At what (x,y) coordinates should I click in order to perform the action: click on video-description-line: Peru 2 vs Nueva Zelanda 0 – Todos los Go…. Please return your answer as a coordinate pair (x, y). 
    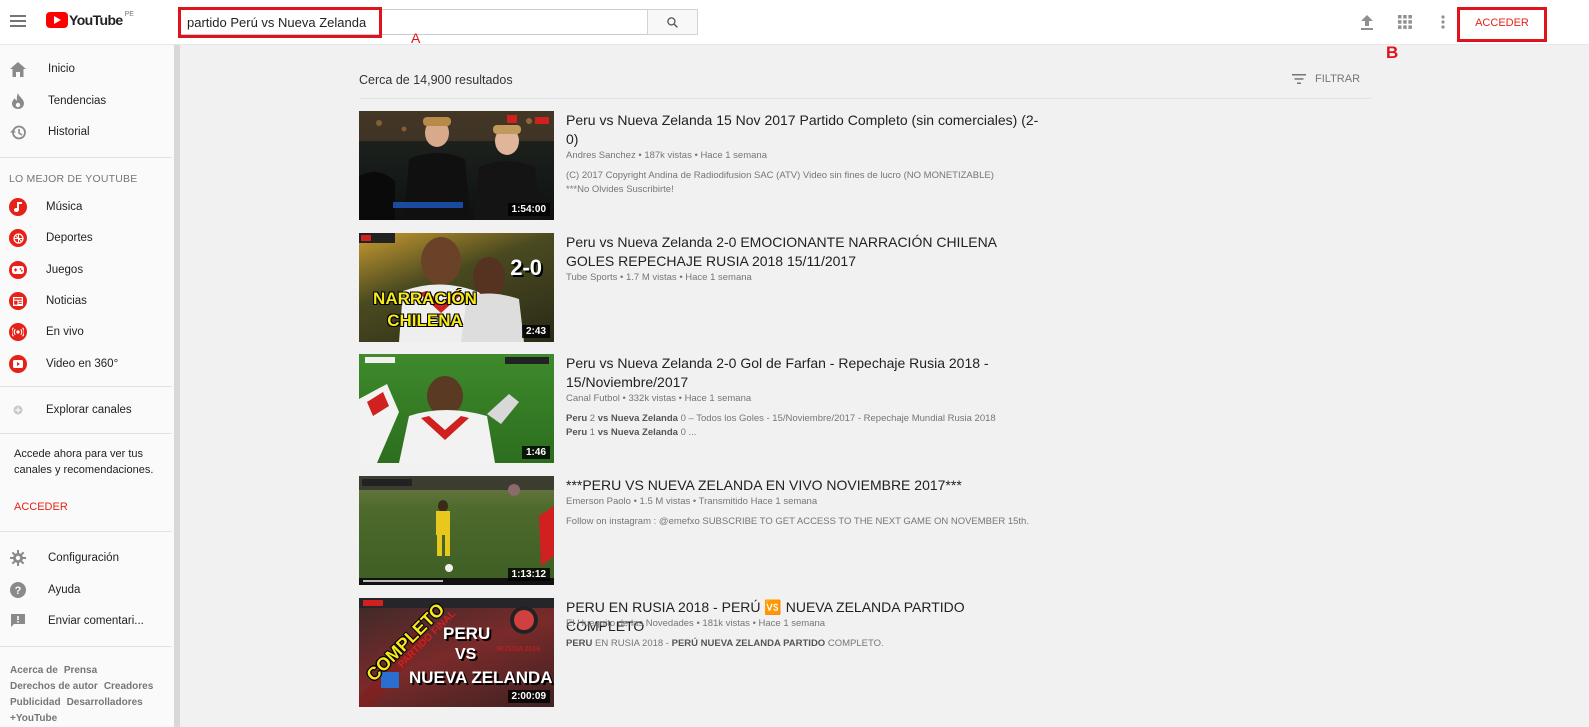
    Looking at the image, I should click on (816, 419).